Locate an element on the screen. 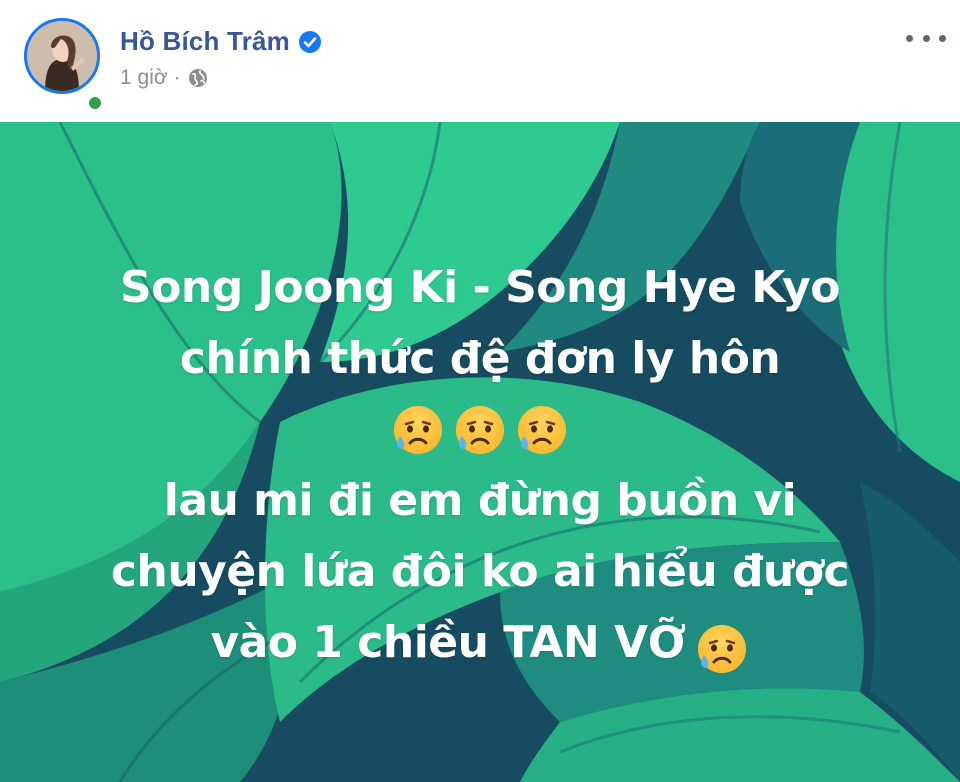 The width and height of the screenshot is (960, 782). avatar-photo is located at coordinates (62, 56).